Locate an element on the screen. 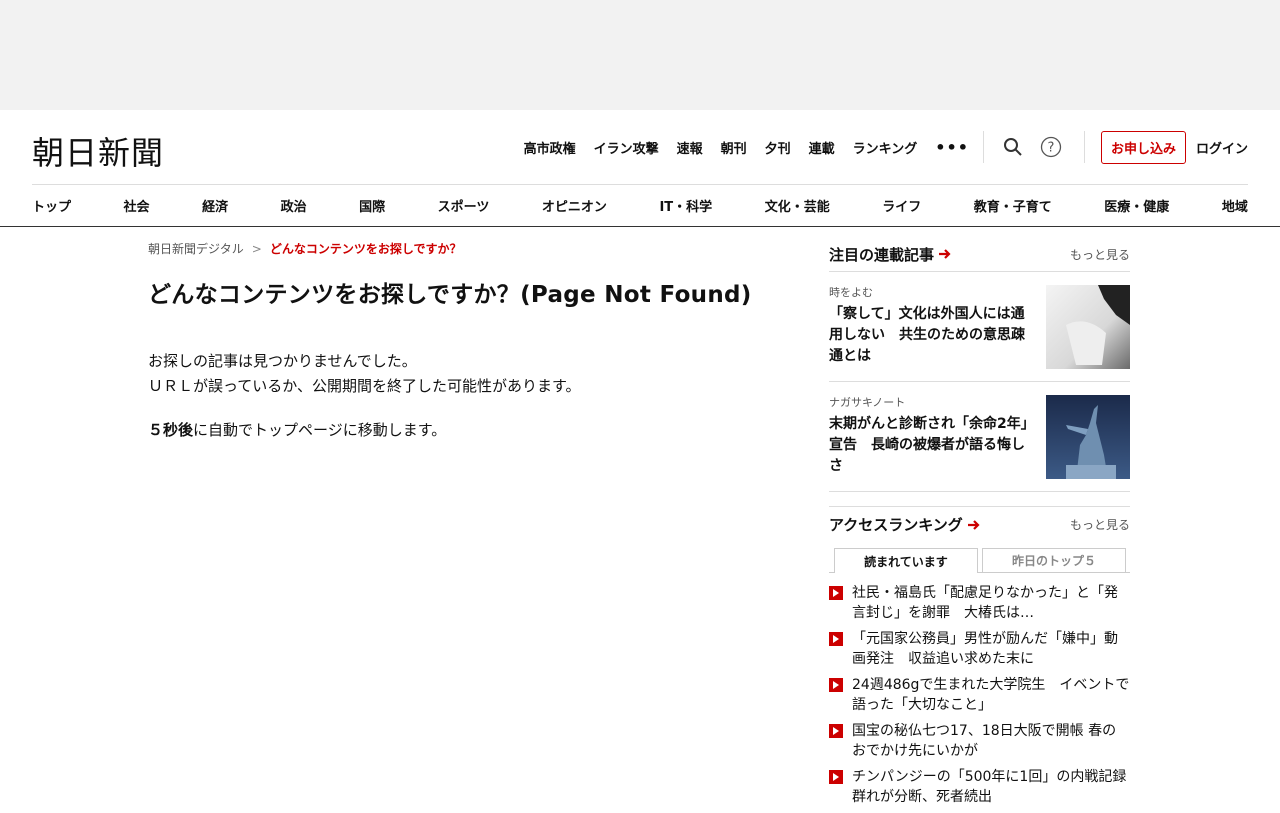 This screenshot has height=813, width=1280. ranking-headline: 24週486gで生まれた大学院生 イベントで語った「大切なこと」 is located at coordinates (991, 695).